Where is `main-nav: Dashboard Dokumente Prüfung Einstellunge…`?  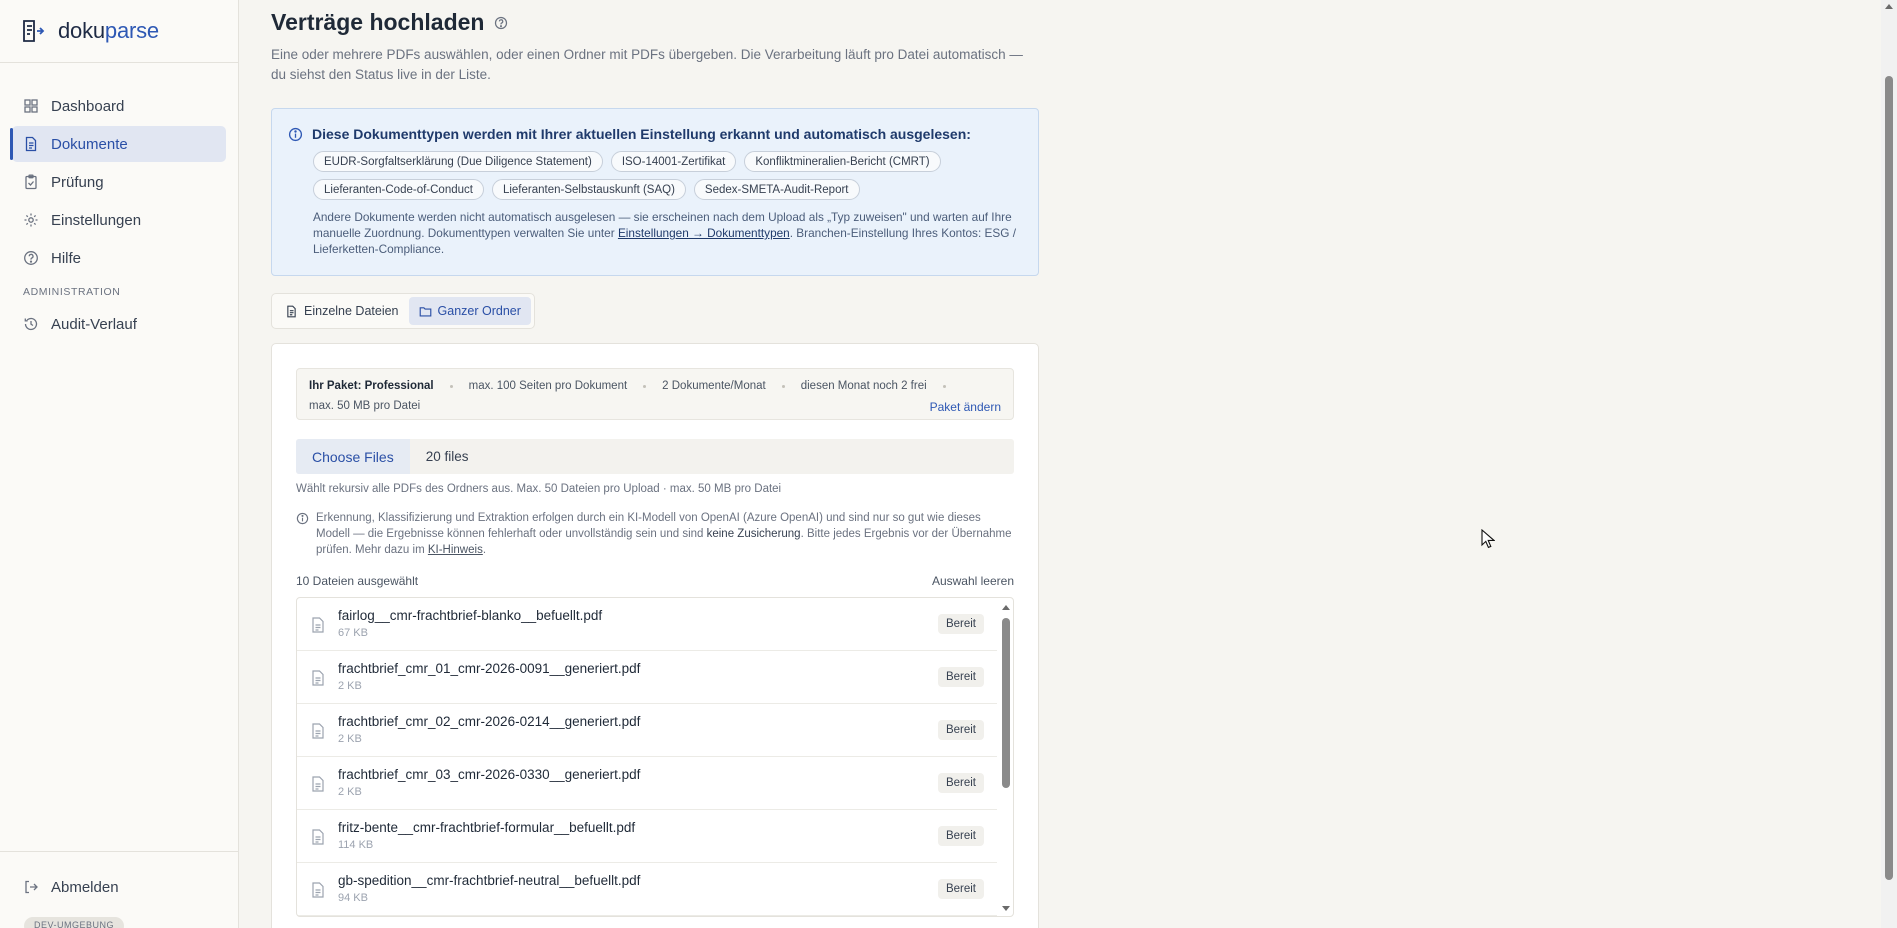
main-nav: Dashboard Dokumente Prüfung Einstellunge… is located at coordinates (119, 202).